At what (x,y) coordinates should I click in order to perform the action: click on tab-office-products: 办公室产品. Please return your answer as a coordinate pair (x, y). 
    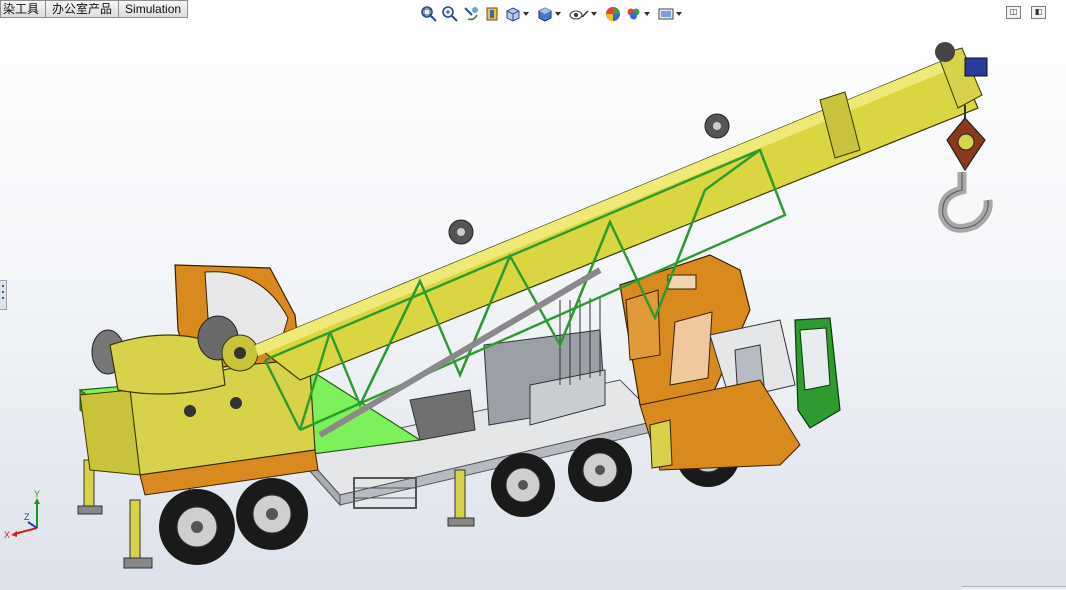
    Looking at the image, I should click on (83, 9).